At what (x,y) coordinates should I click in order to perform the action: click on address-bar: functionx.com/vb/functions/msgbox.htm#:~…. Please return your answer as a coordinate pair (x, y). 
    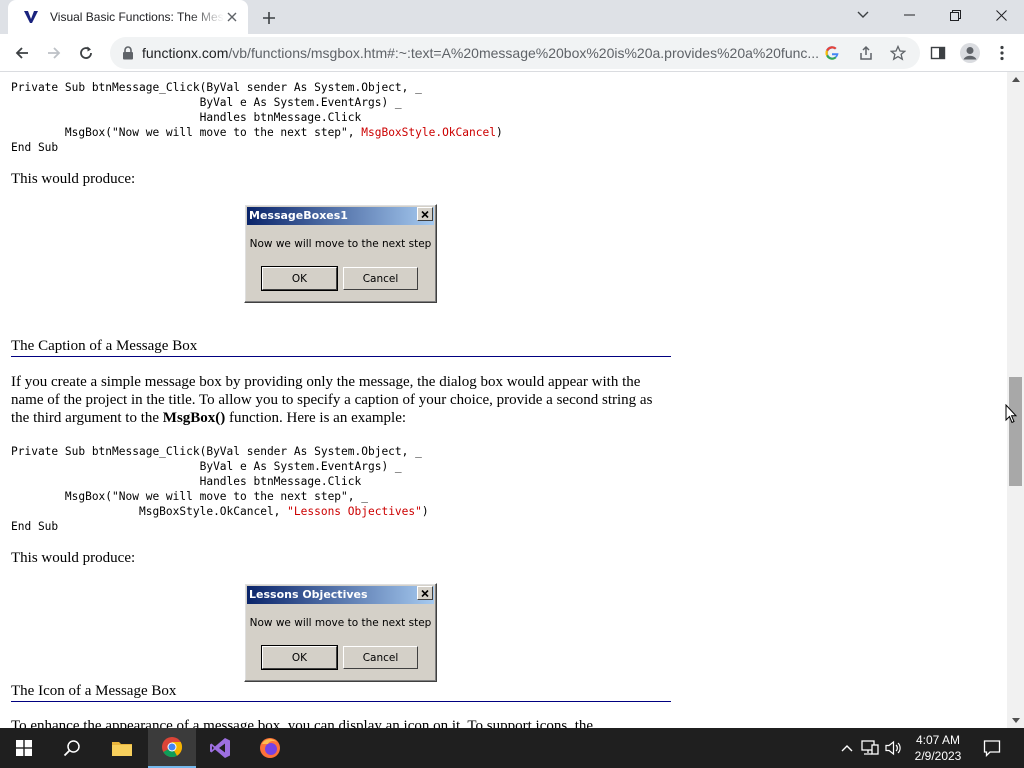
    Looking at the image, I should click on (515, 53).